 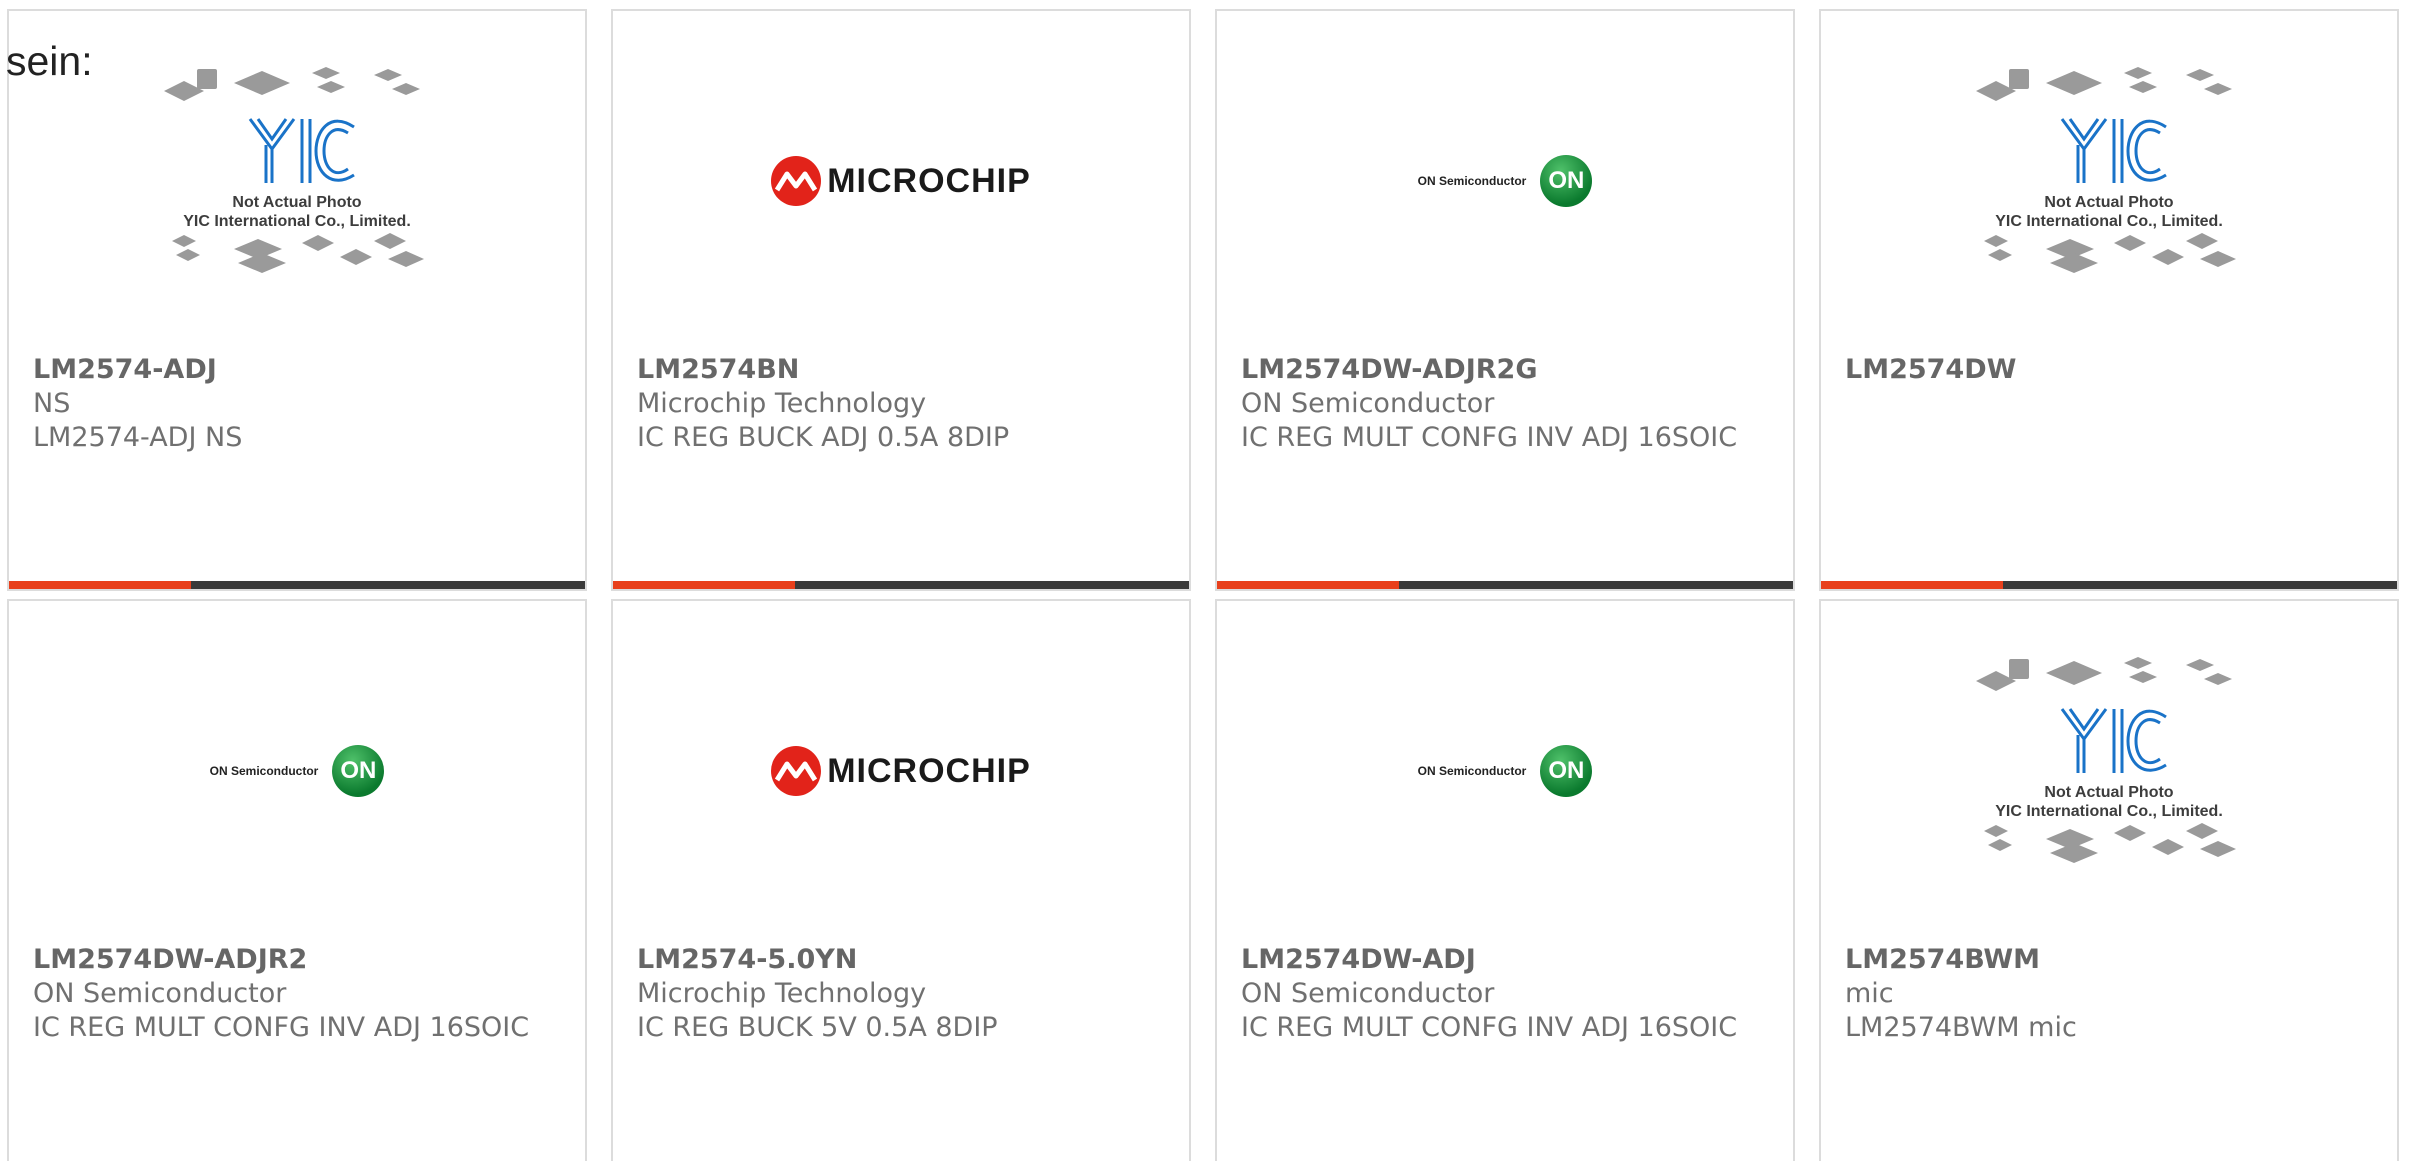 I want to click on product-info: LM2574BWM mic LM2574BWM mic, so click(x=2109, y=994).